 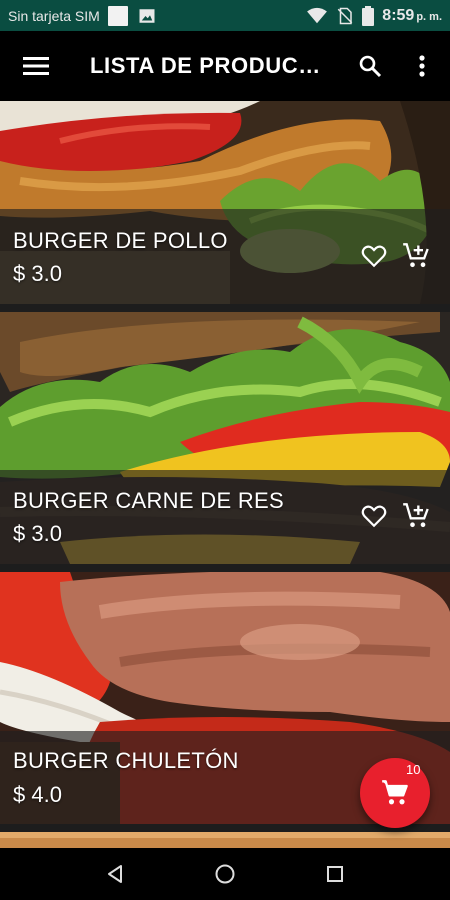 I want to click on product-price: $ 4.0, so click(x=37, y=794).